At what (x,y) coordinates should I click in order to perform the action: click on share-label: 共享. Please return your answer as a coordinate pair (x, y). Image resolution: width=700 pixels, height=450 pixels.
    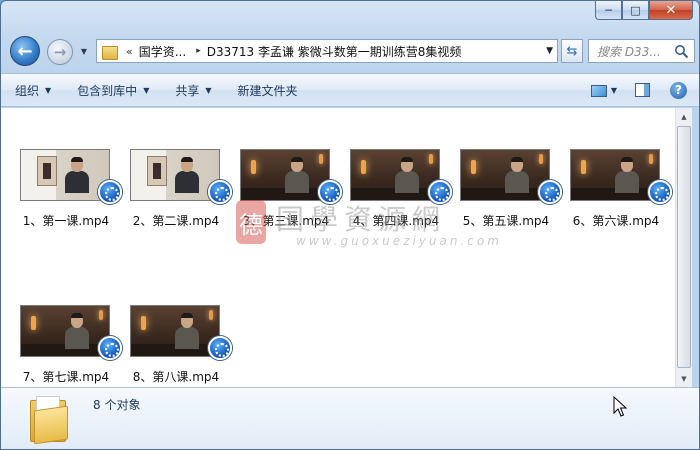
    Looking at the image, I should click on (187, 90).